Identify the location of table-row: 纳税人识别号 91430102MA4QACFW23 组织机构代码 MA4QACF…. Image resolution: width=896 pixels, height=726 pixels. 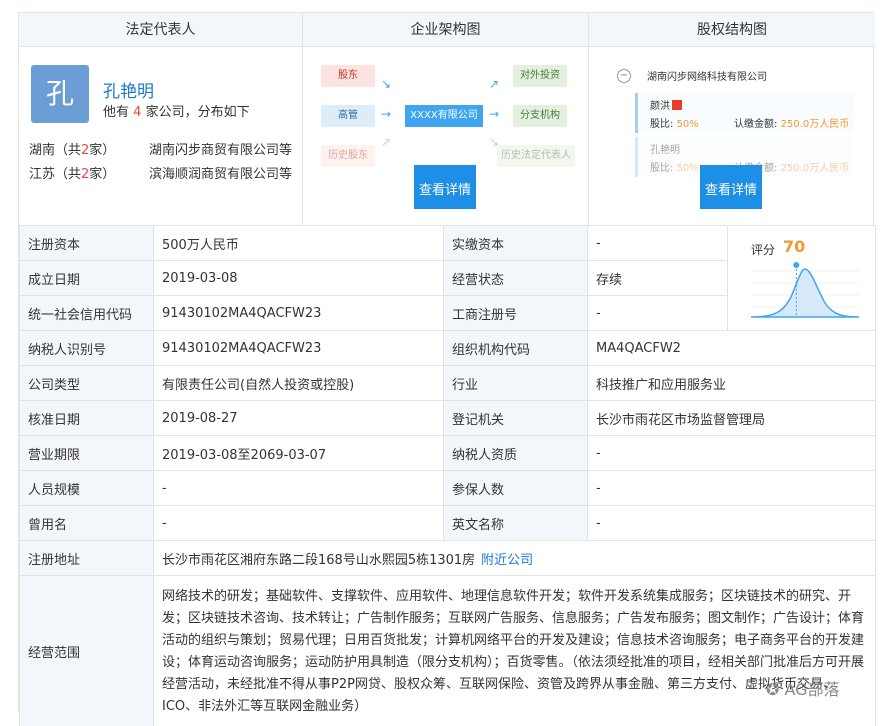
(447, 348).